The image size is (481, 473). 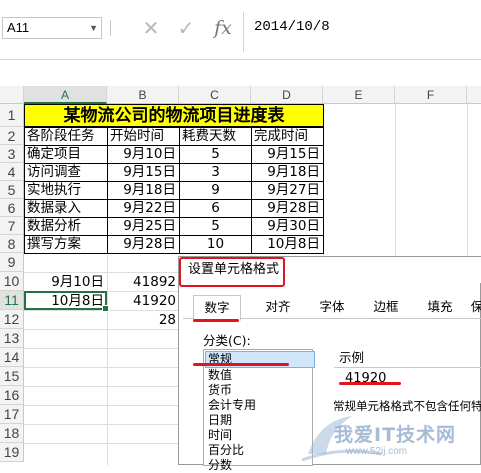 I want to click on table-cell: 实地执行, so click(x=66, y=190).